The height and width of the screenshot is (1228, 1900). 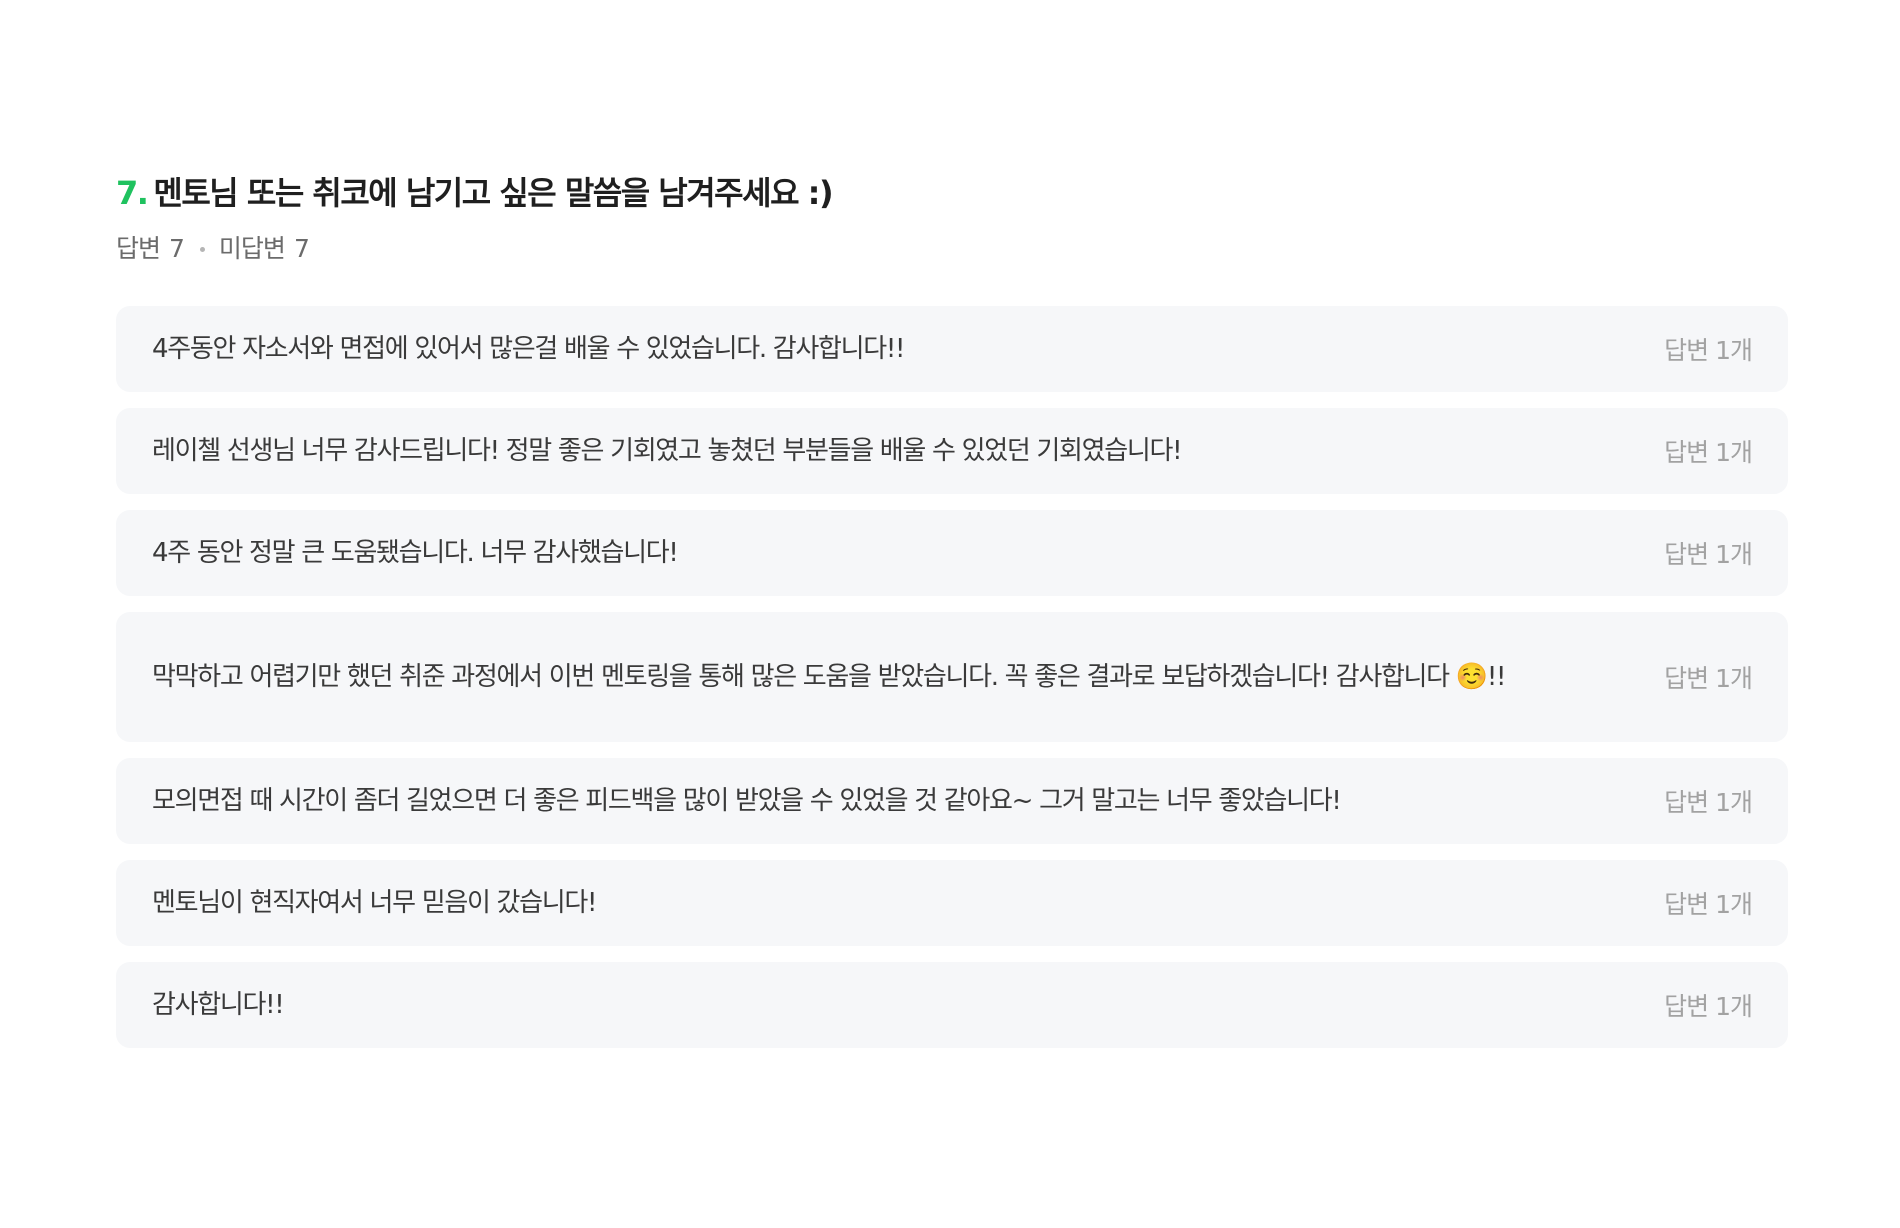 I want to click on answer-item: 4주 동안 정말 큰 도움됐습니다. 너무 감사했습니다! 답변 1개, so click(x=952, y=553).